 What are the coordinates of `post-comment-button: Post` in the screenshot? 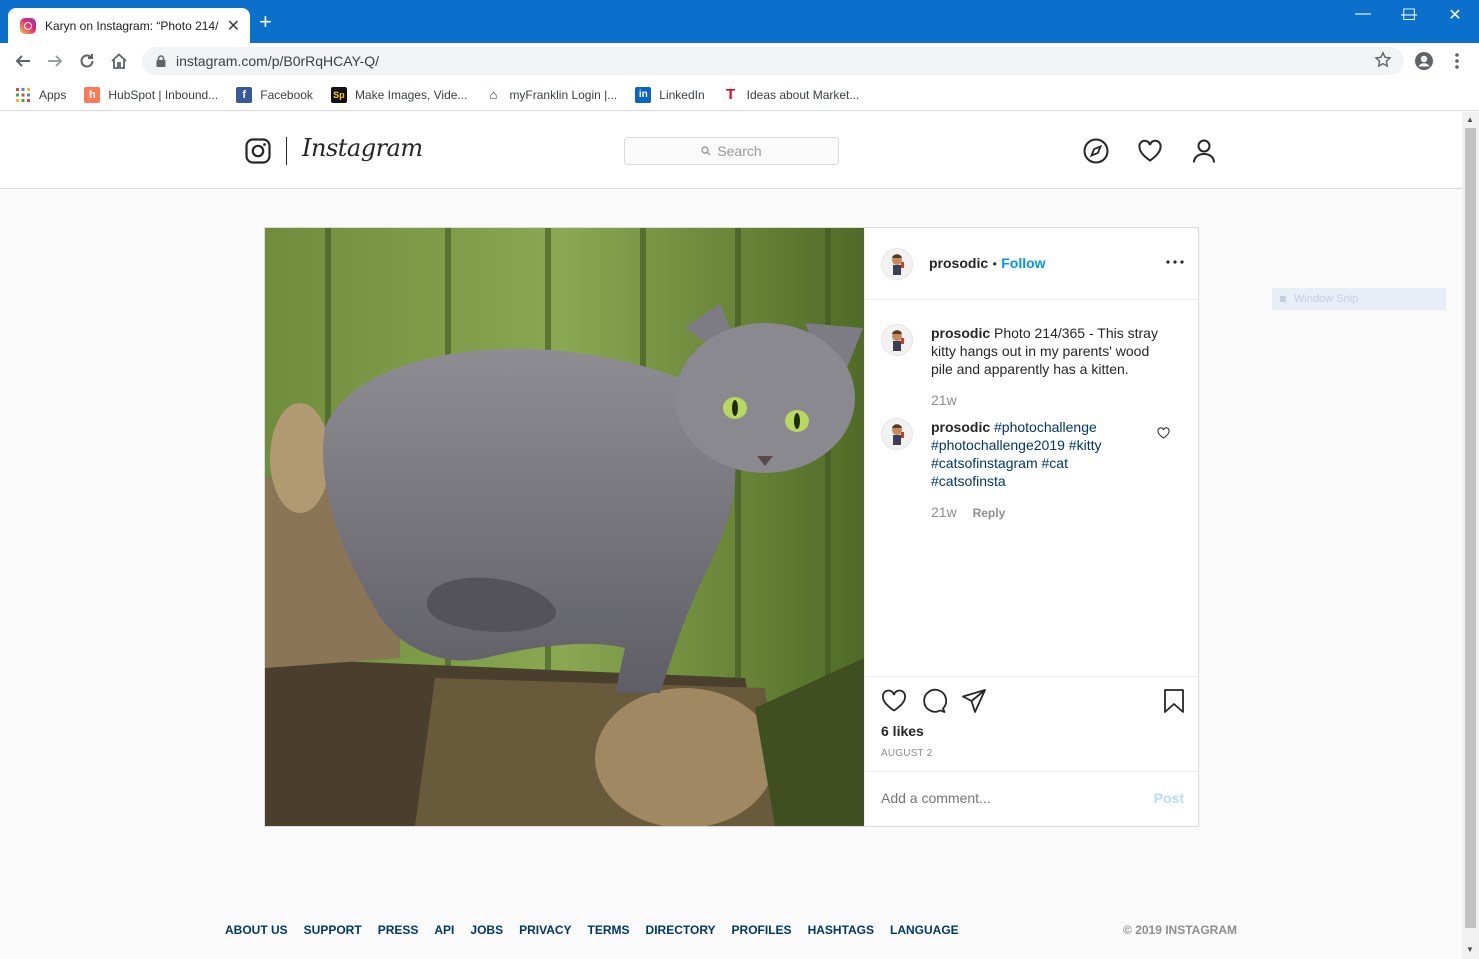 It's located at (1169, 798).